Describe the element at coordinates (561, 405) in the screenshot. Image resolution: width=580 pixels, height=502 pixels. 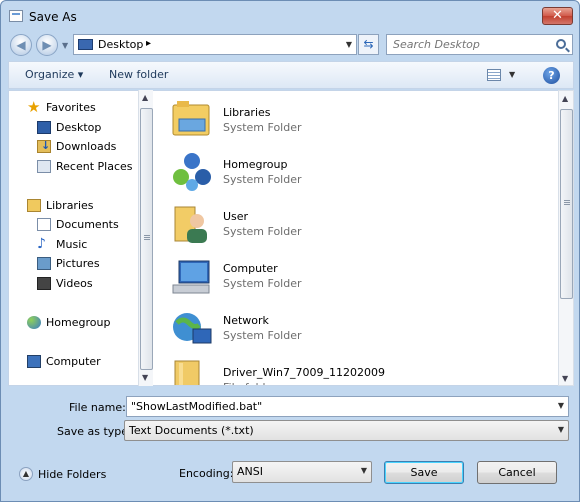
I see `file-name-dropdown-icon: ▼` at that location.